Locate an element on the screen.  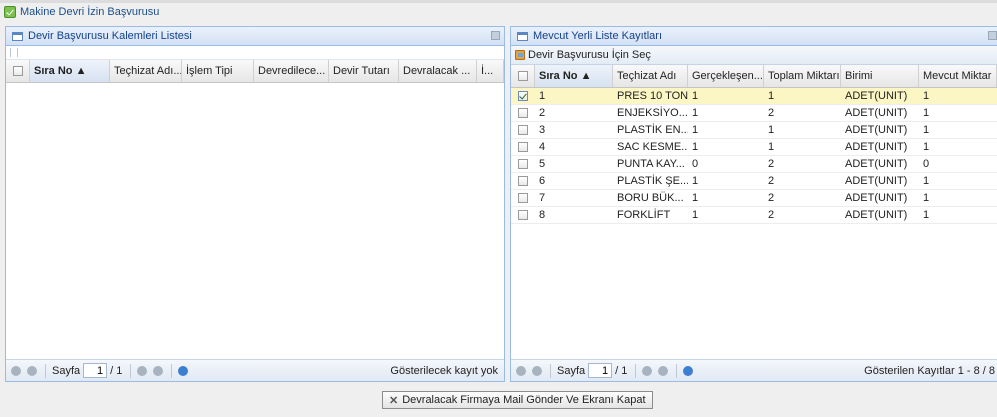
table-cell-no: 6 is located at coordinates (542, 181).